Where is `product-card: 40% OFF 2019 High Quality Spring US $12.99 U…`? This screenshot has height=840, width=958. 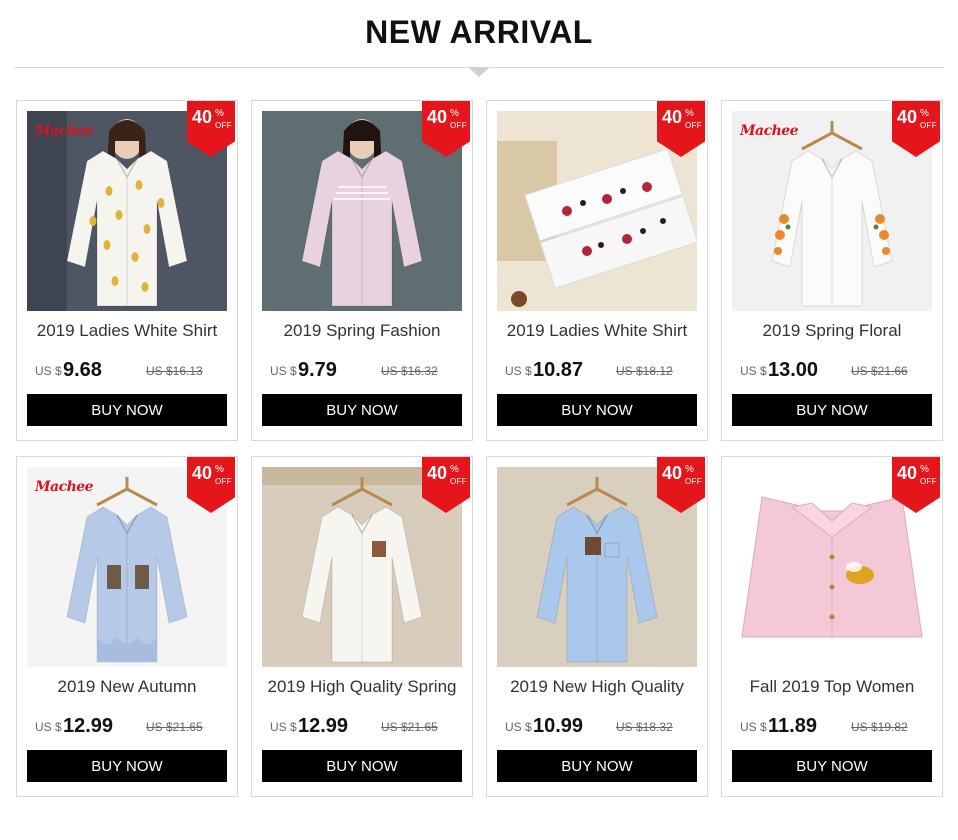
product-card: 40% OFF 2019 High Quality Spring US $12.99 U… is located at coordinates (362, 626).